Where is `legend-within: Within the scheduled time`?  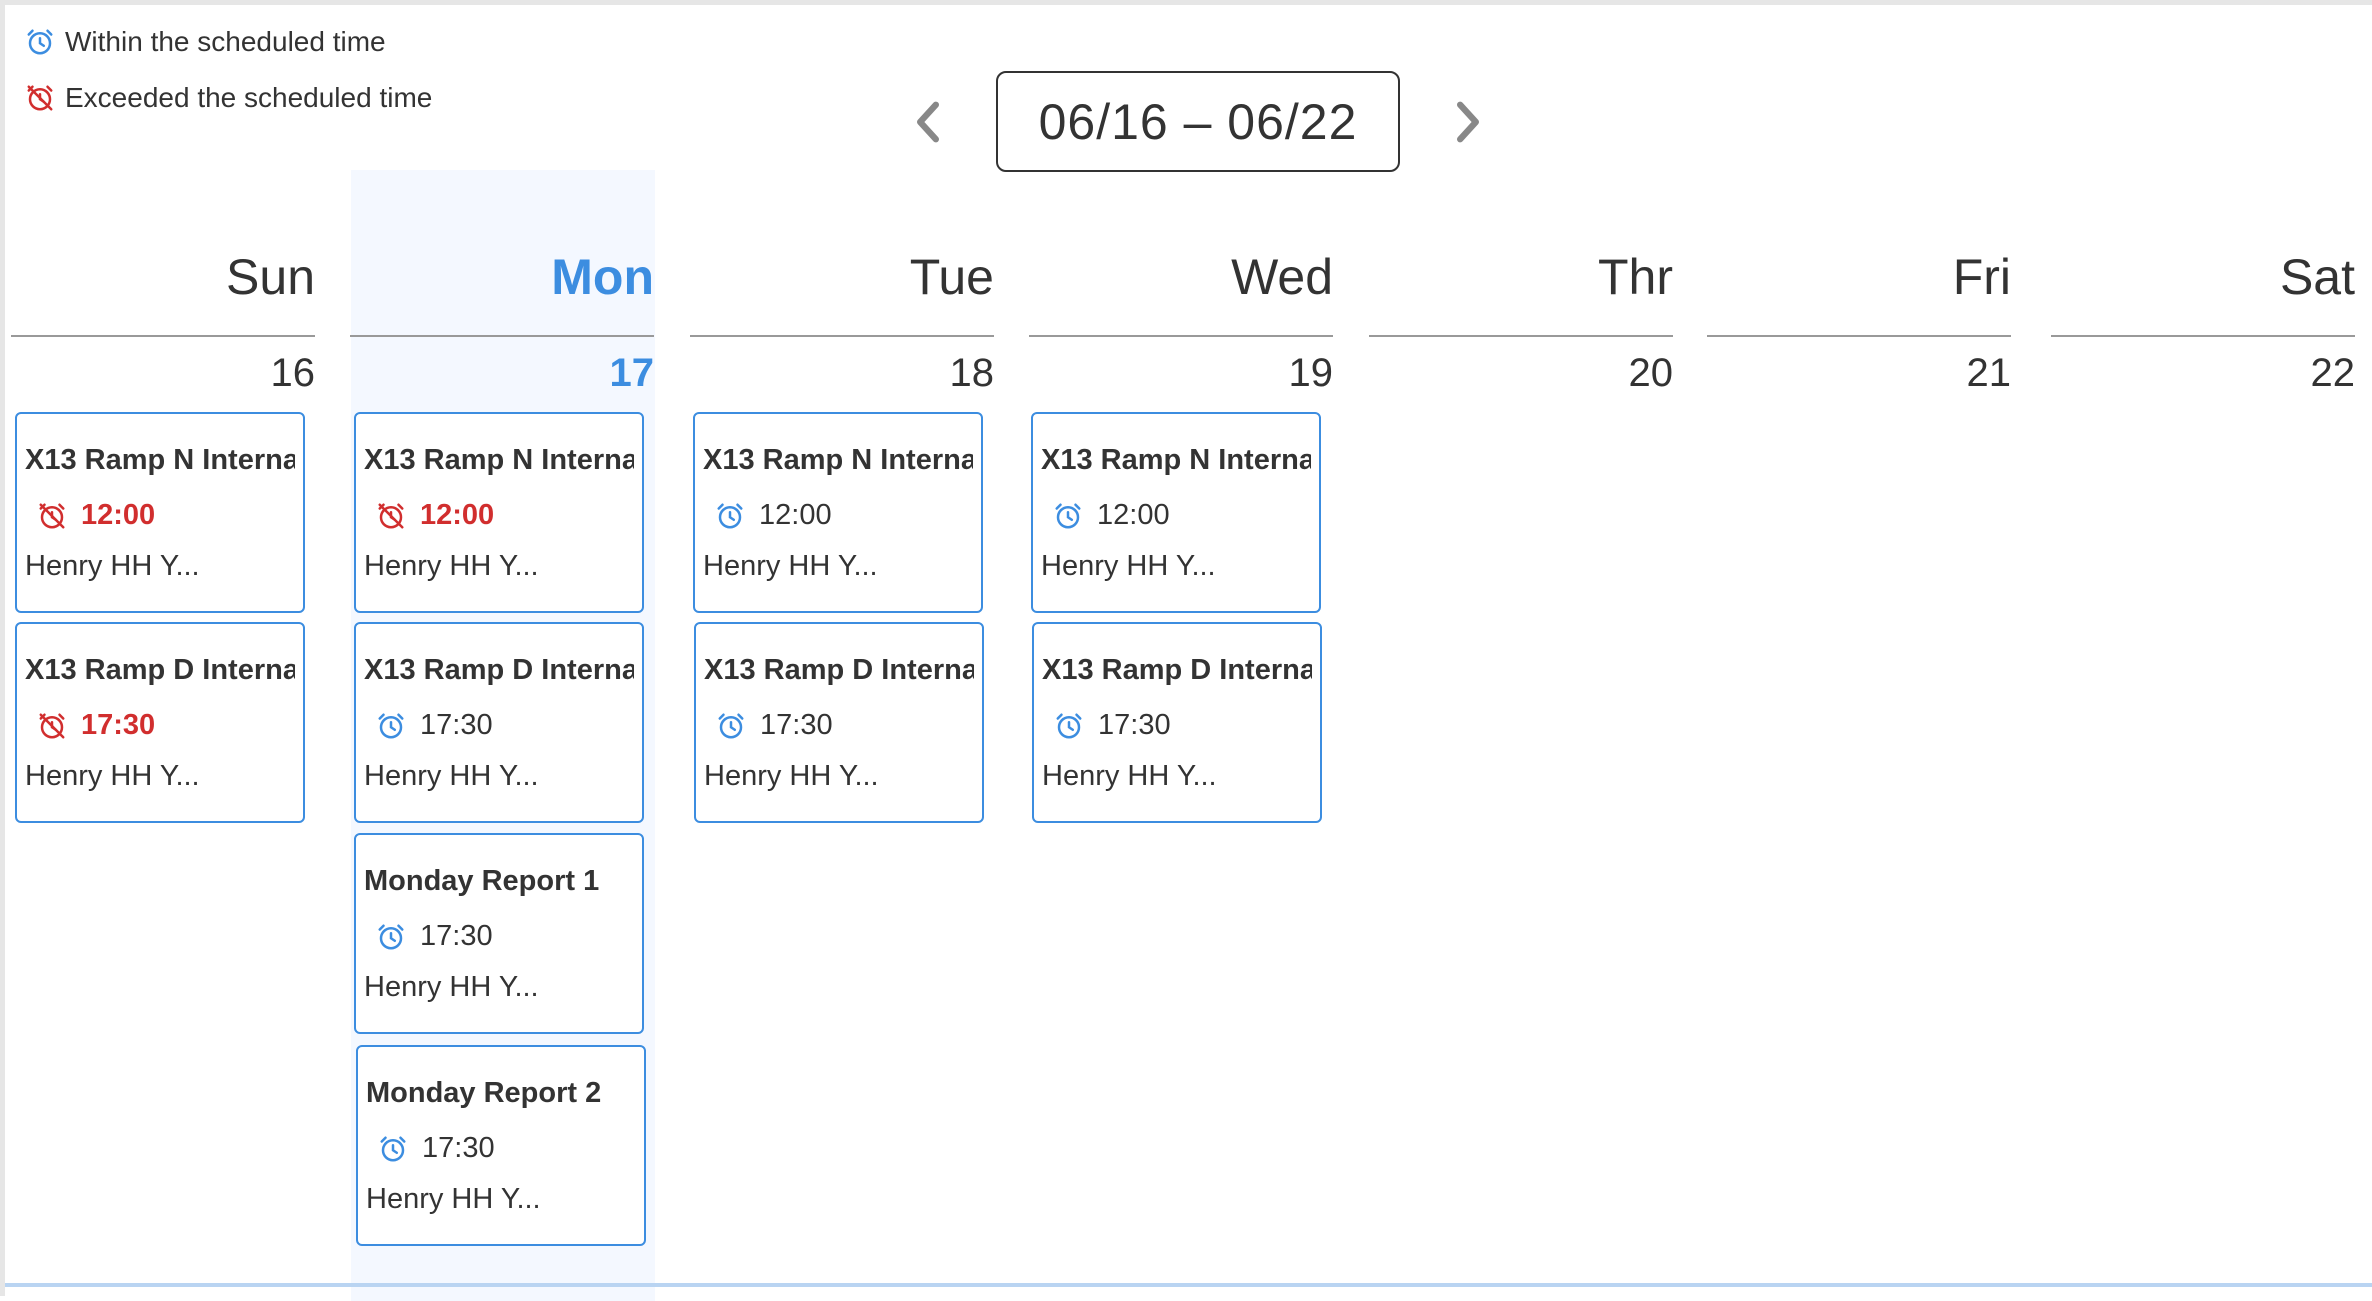
legend-within: Within the scheduled time is located at coordinates (228, 42).